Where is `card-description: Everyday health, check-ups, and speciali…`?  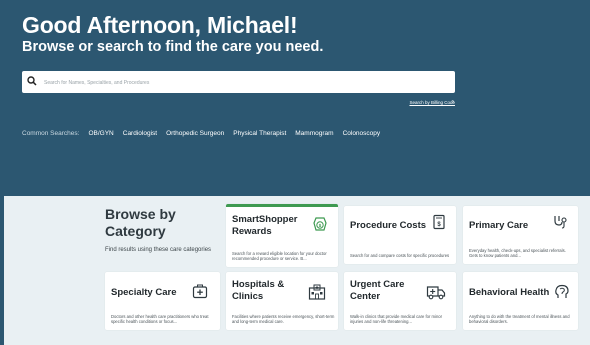 card-description: Everyday health, check-ups, and speciali… is located at coordinates (517, 253).